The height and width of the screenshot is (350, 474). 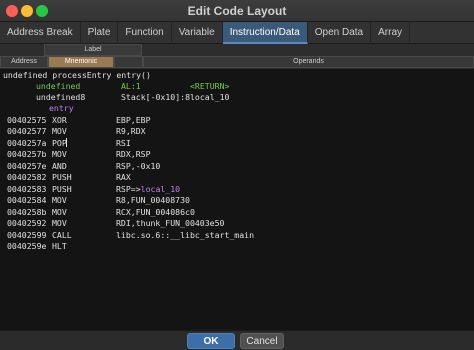 What do you see at coordinates (308, 62) in the screenshot?
I see `field-operands: Operands` at bounding box center [308, 62].